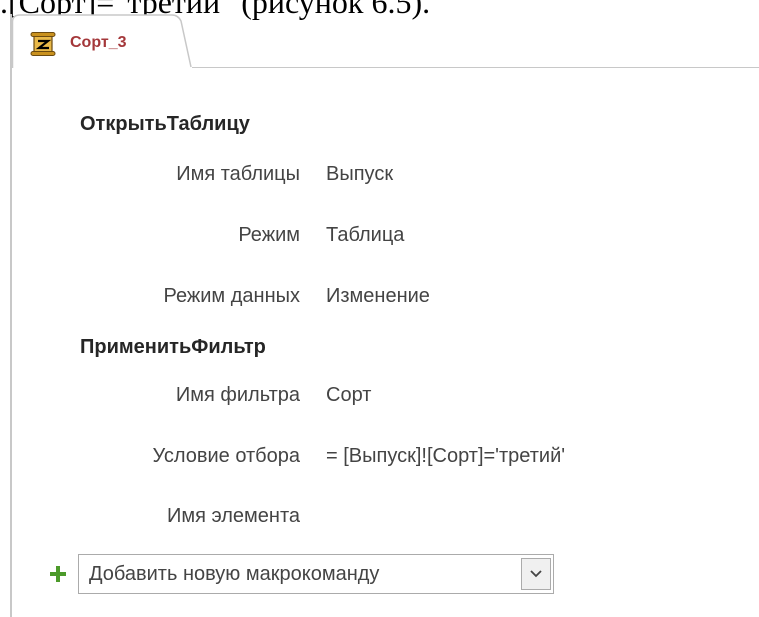 Image resolution: width=759 pixels, height=617 pixels. What do you see at coordinates (226, 456) in the screenshot?
I see `arg-label-where-condition: Условие отбора` at bounding box center [226, 456].